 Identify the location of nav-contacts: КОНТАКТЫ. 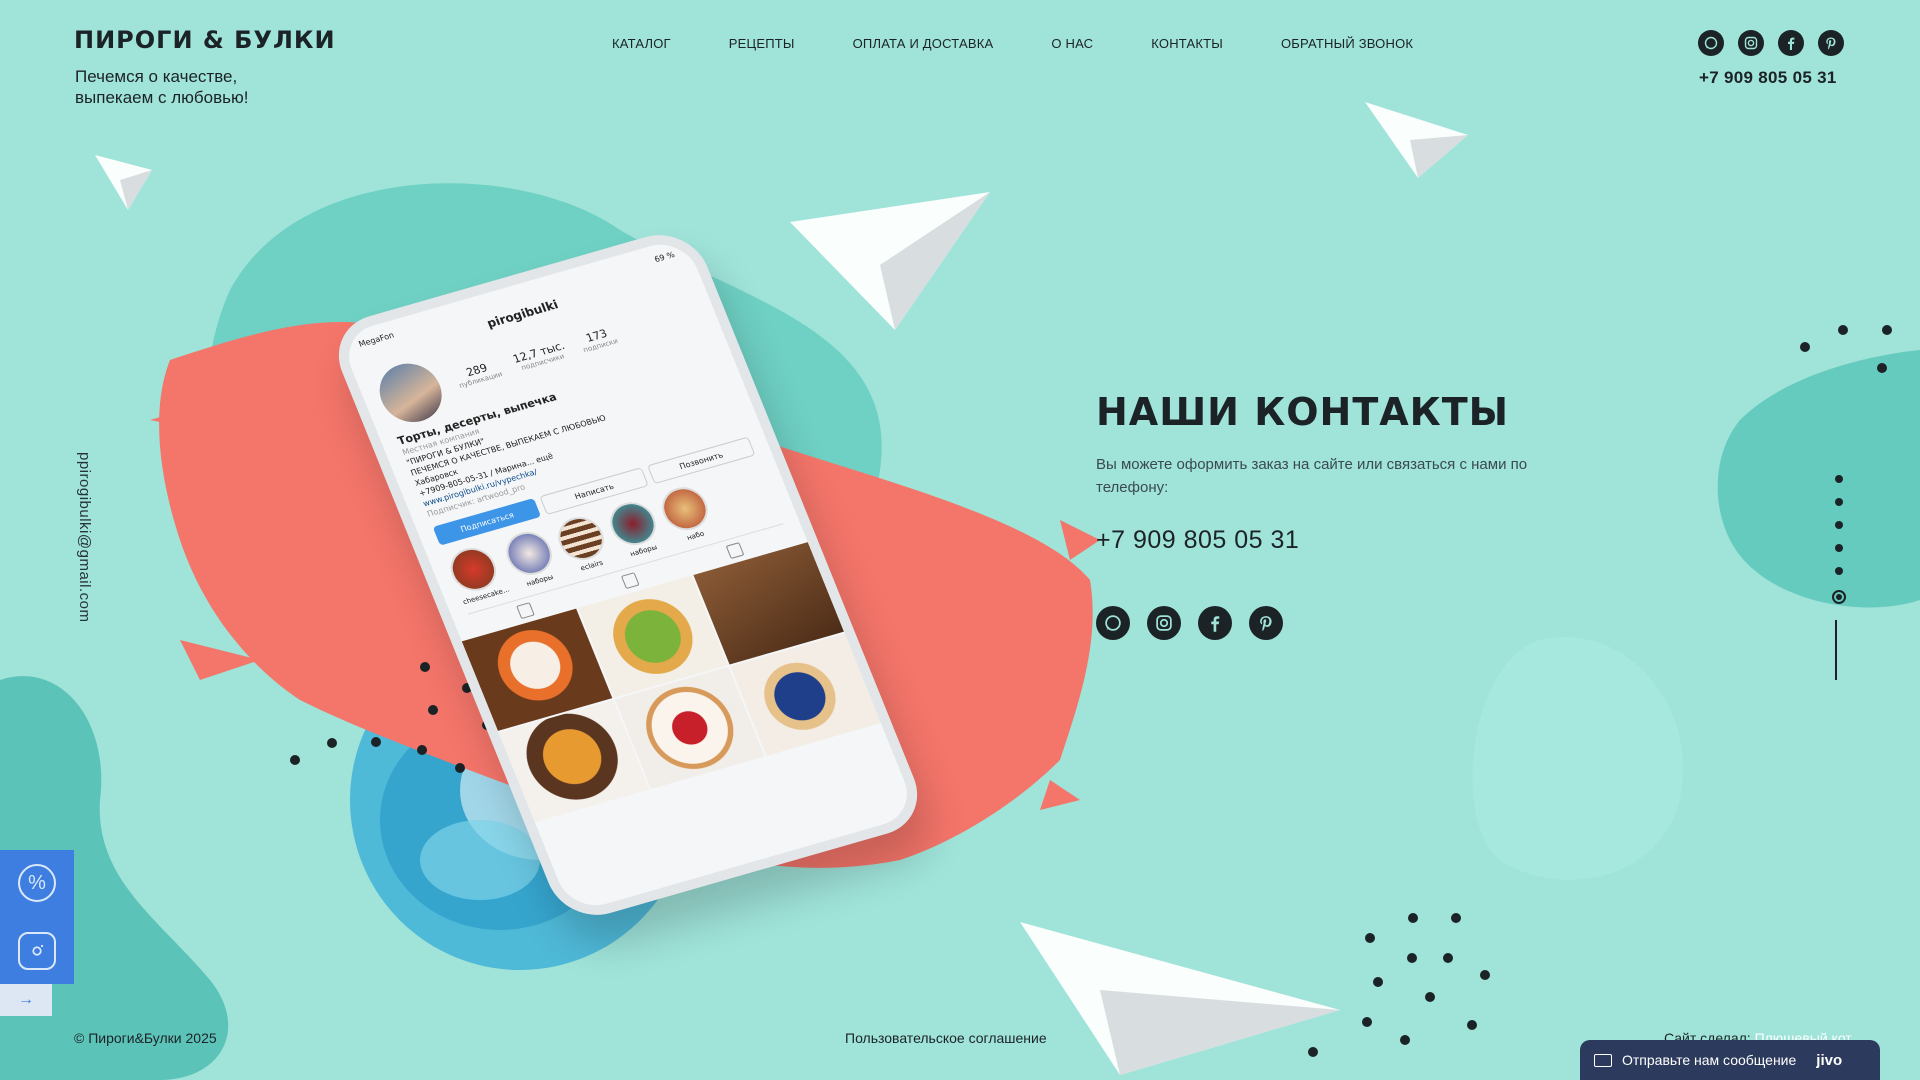
(1187, 43).